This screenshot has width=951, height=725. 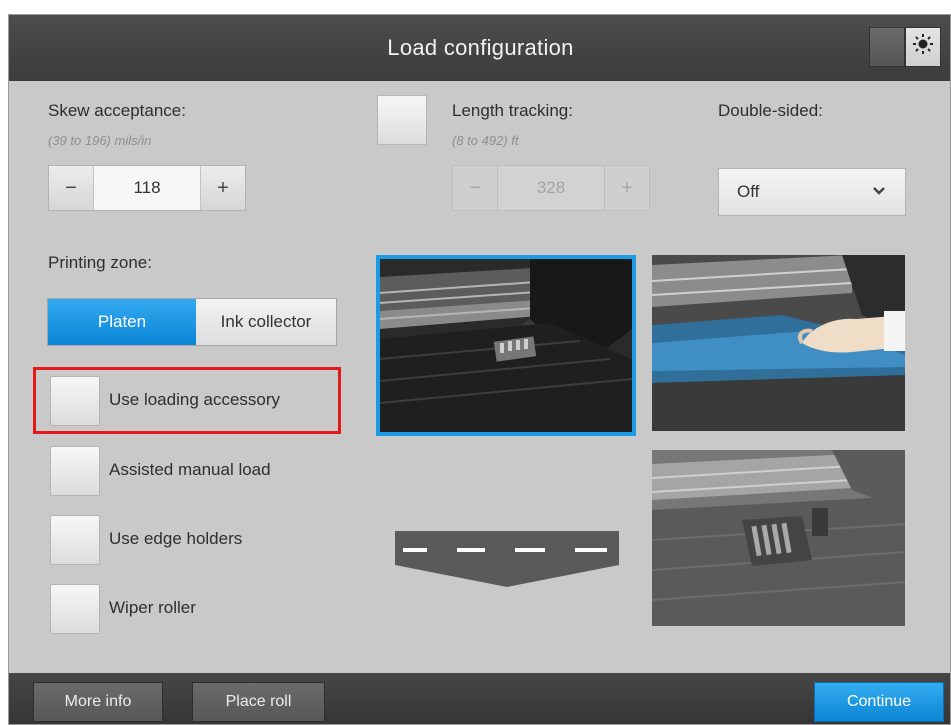 I want to click on length-tracking-range: (8 to 492) ft, so click(x=485, y=140).